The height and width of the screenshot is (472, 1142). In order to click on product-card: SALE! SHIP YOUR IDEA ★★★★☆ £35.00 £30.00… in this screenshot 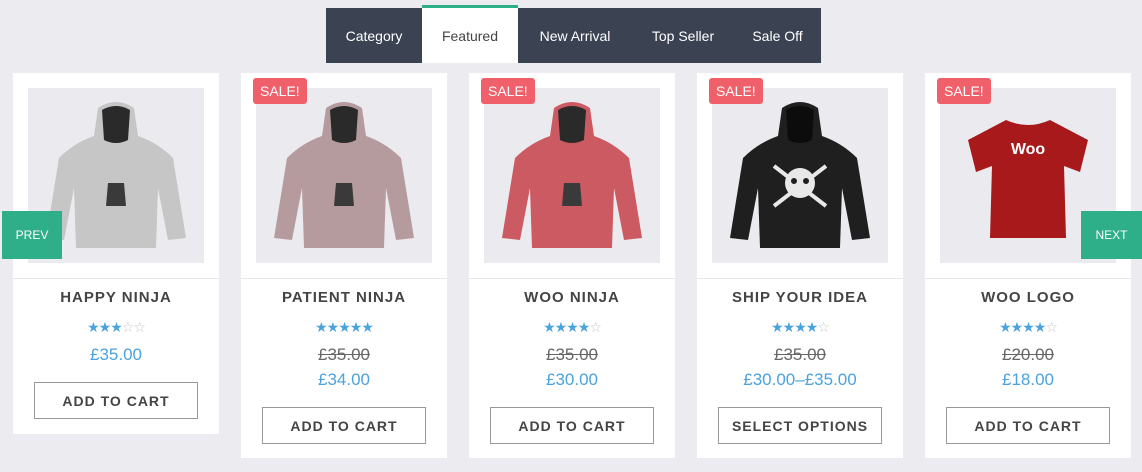, I will do `click(800, 265)`.